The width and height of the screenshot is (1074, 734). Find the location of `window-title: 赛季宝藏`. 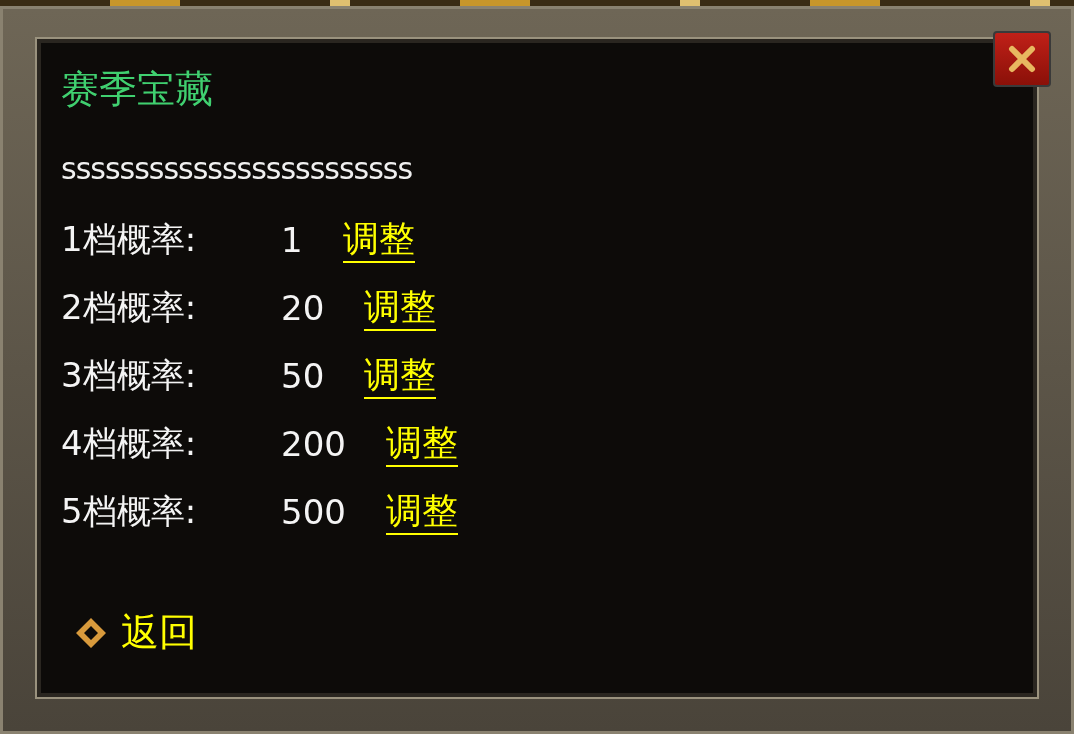

window-title: 赛季宝藏 is located at coordinates (137, 89).